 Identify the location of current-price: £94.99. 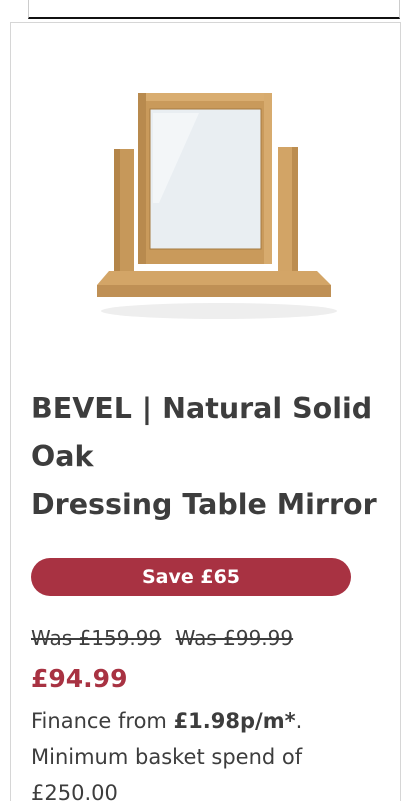
(79, 678).